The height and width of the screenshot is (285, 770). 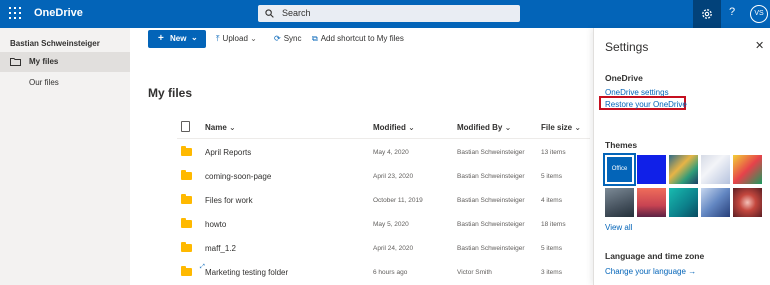 I want to click on file-size: 4 items, so click(x=551, y=200).